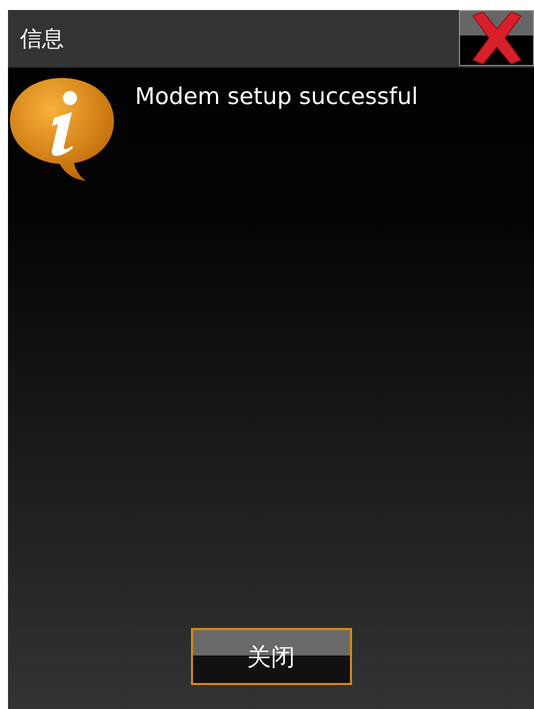  What do you see at coordinates (271, 656) in the screenshot?
I see `close-dialog-button: 关闭` at bounding box center [271, 656].